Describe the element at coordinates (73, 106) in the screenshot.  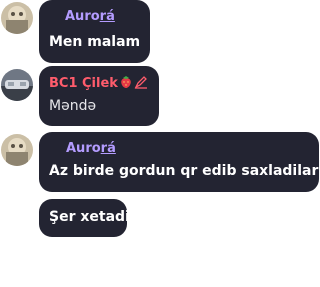
I see `message-text: Məndə` at that location.